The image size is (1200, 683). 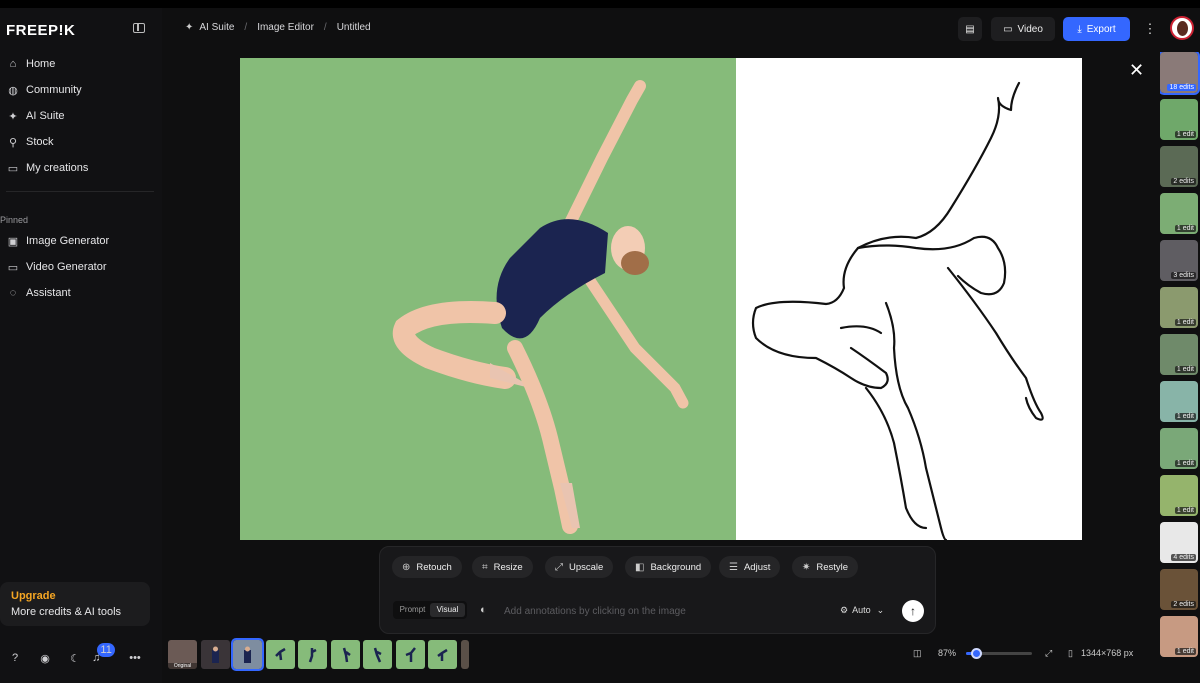 What do you see at coordinates (75, 64) in the screenshot?
I see `sidebar-item-home: ⌂ Home` at bounding box center [75, 64].